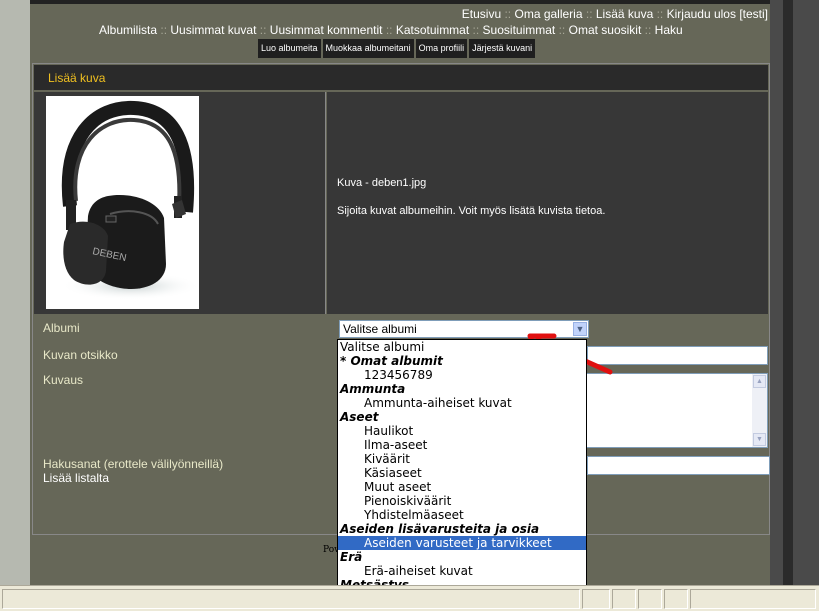  Describe the element at coordinates (432, 30) in the screenshot. I see `nav-katsotuimmat: Katsotuimmat` at that location.